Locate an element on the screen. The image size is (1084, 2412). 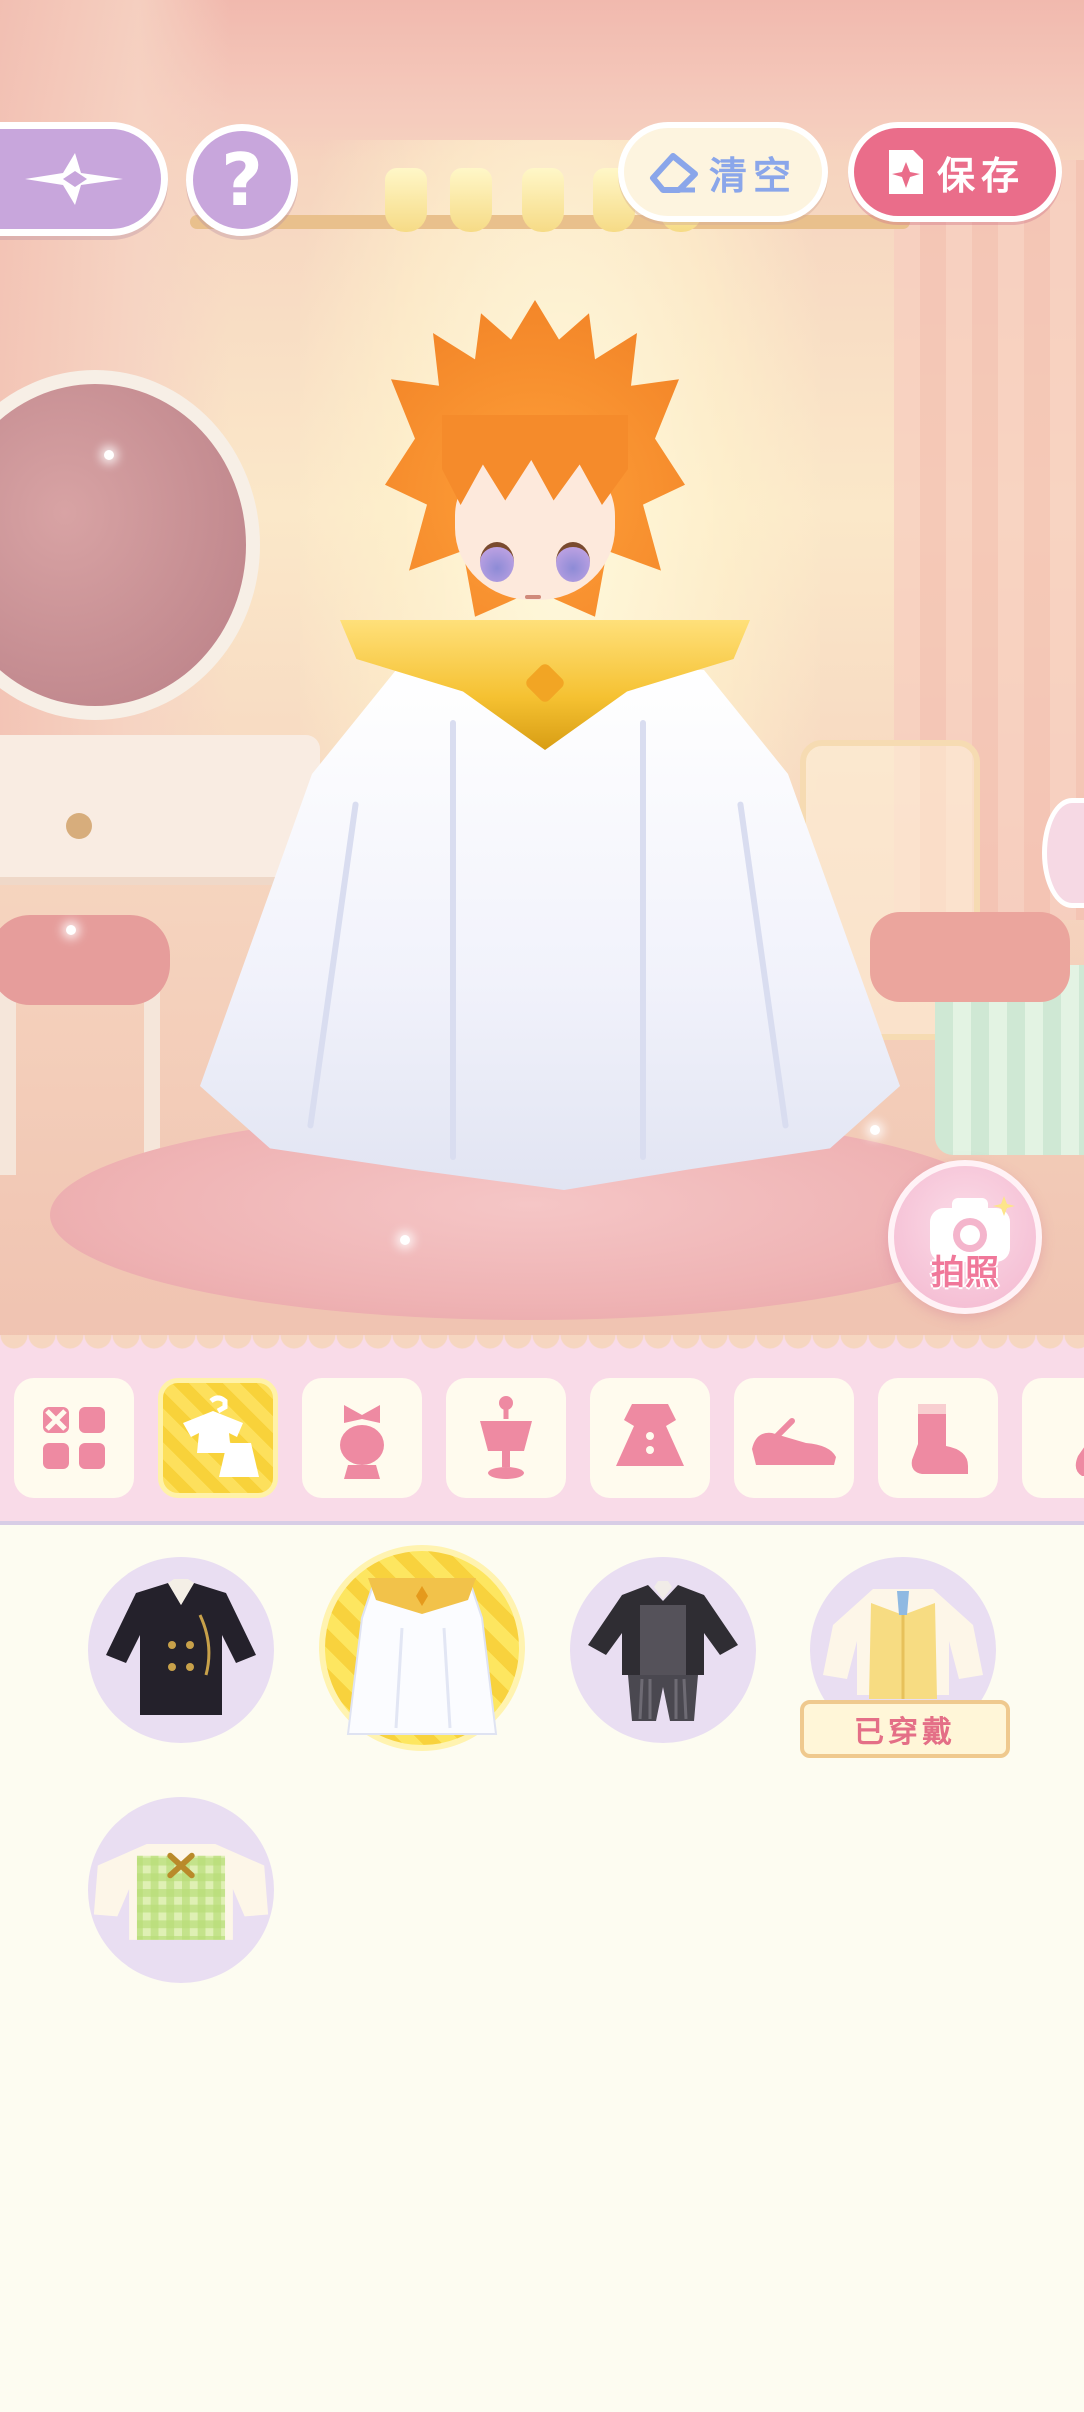
clear-button: 清空 is located at coordinates (723, 172).